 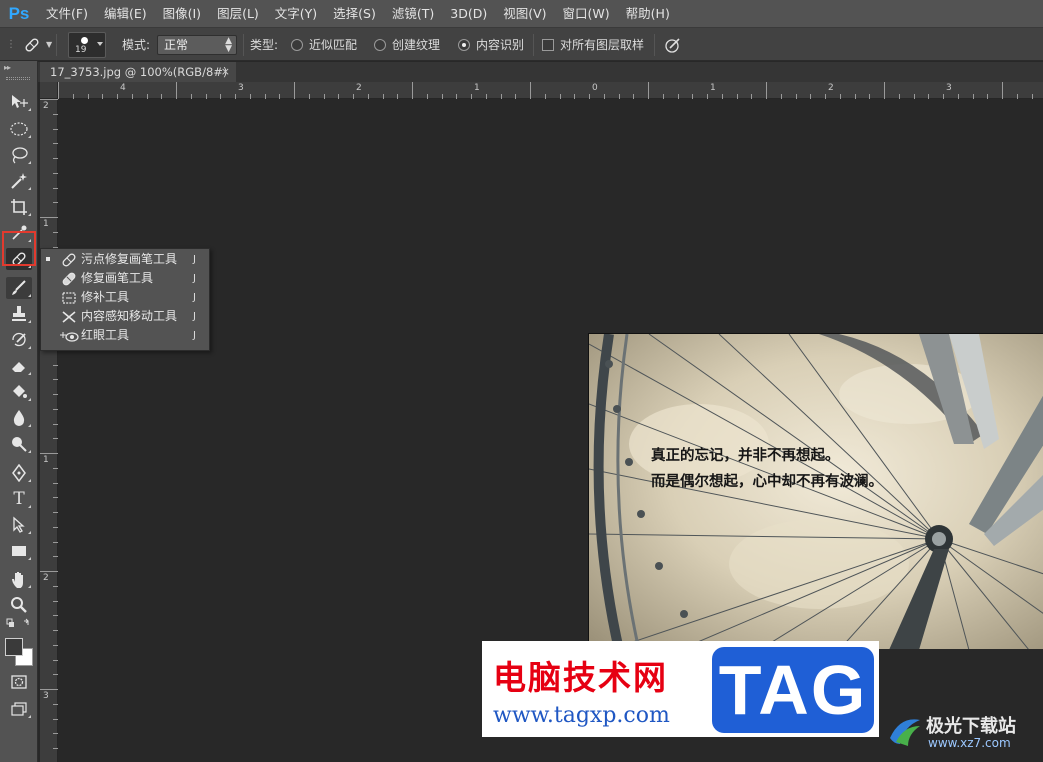 I want to click on radio-create-texture: 创建纹理, so click(x=407, y=44).